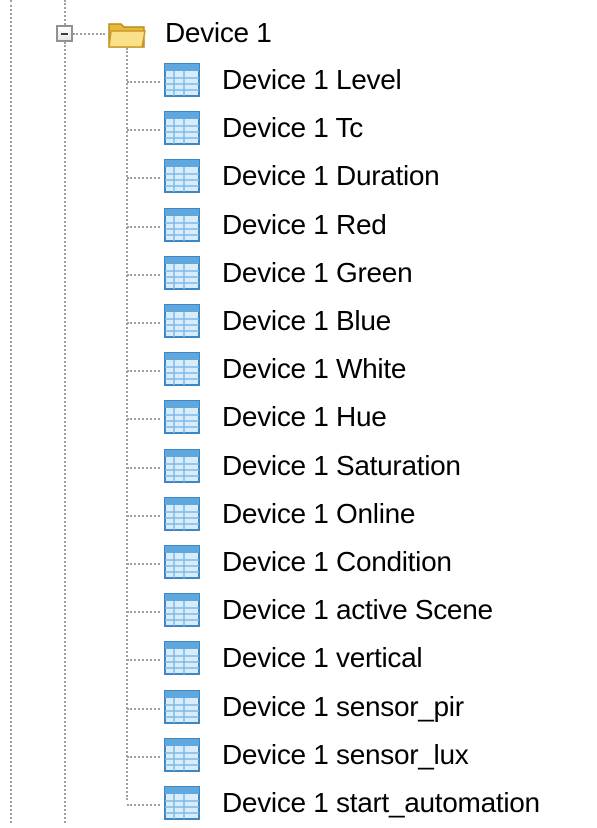  What do you see at coordinates (345, 754) in the screenshot?
I see `tree-item-label: Device 1 sensor_lux` at bounding box center [345, 754].